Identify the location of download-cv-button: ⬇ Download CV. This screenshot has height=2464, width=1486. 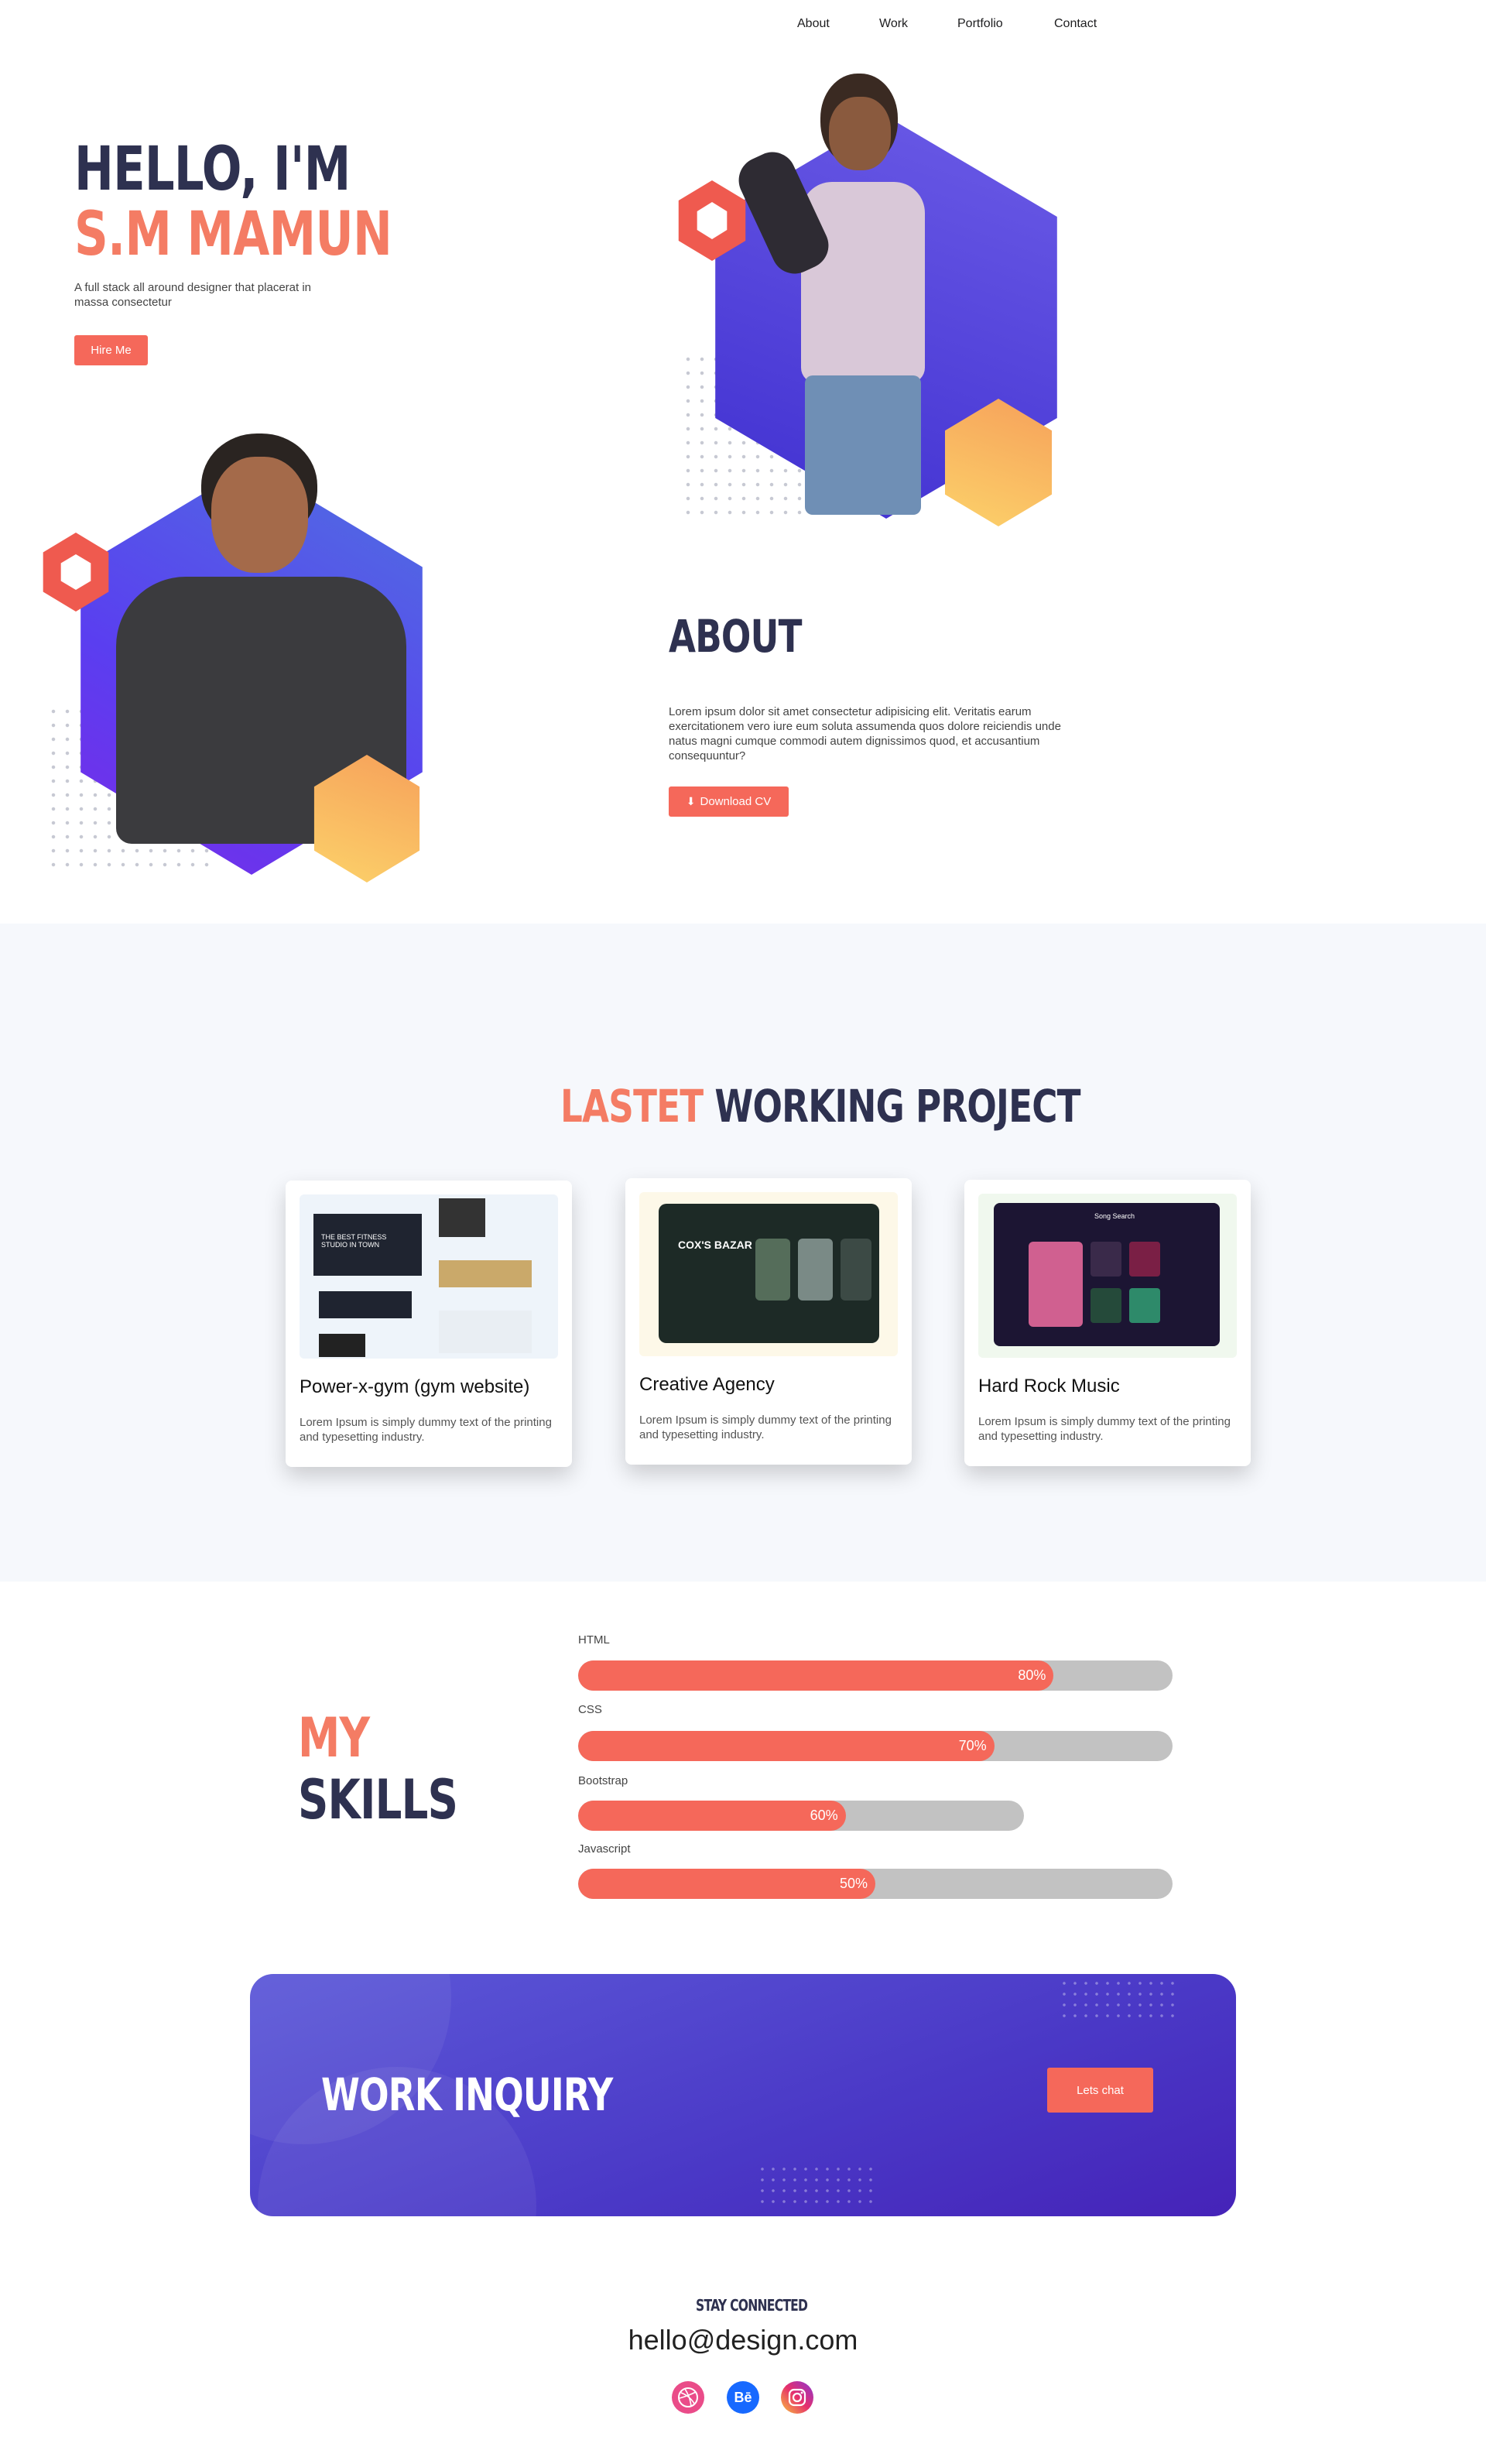
(729, 801).